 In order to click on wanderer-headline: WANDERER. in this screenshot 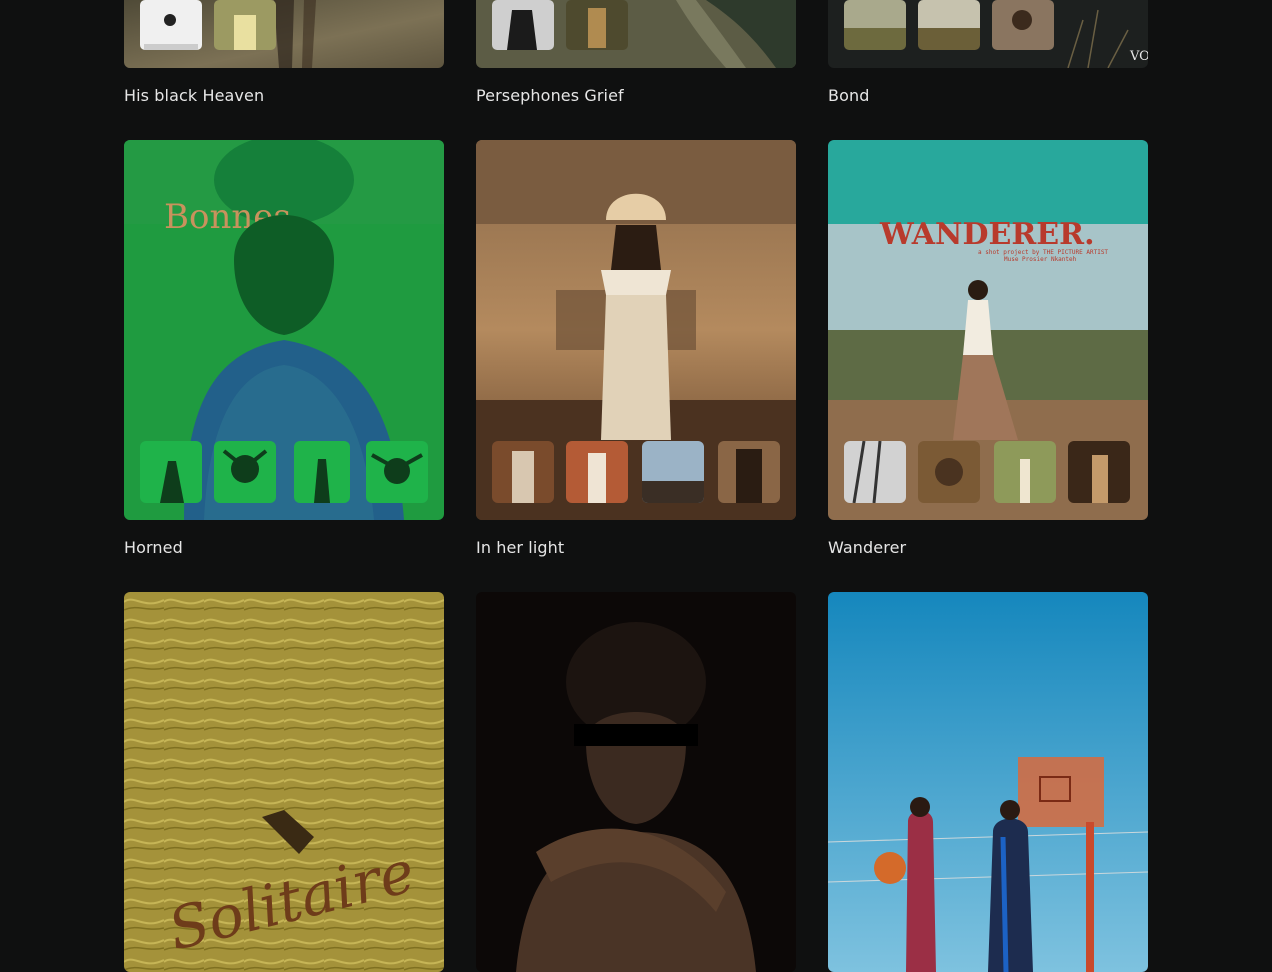, I will do `click(987, 234)`.